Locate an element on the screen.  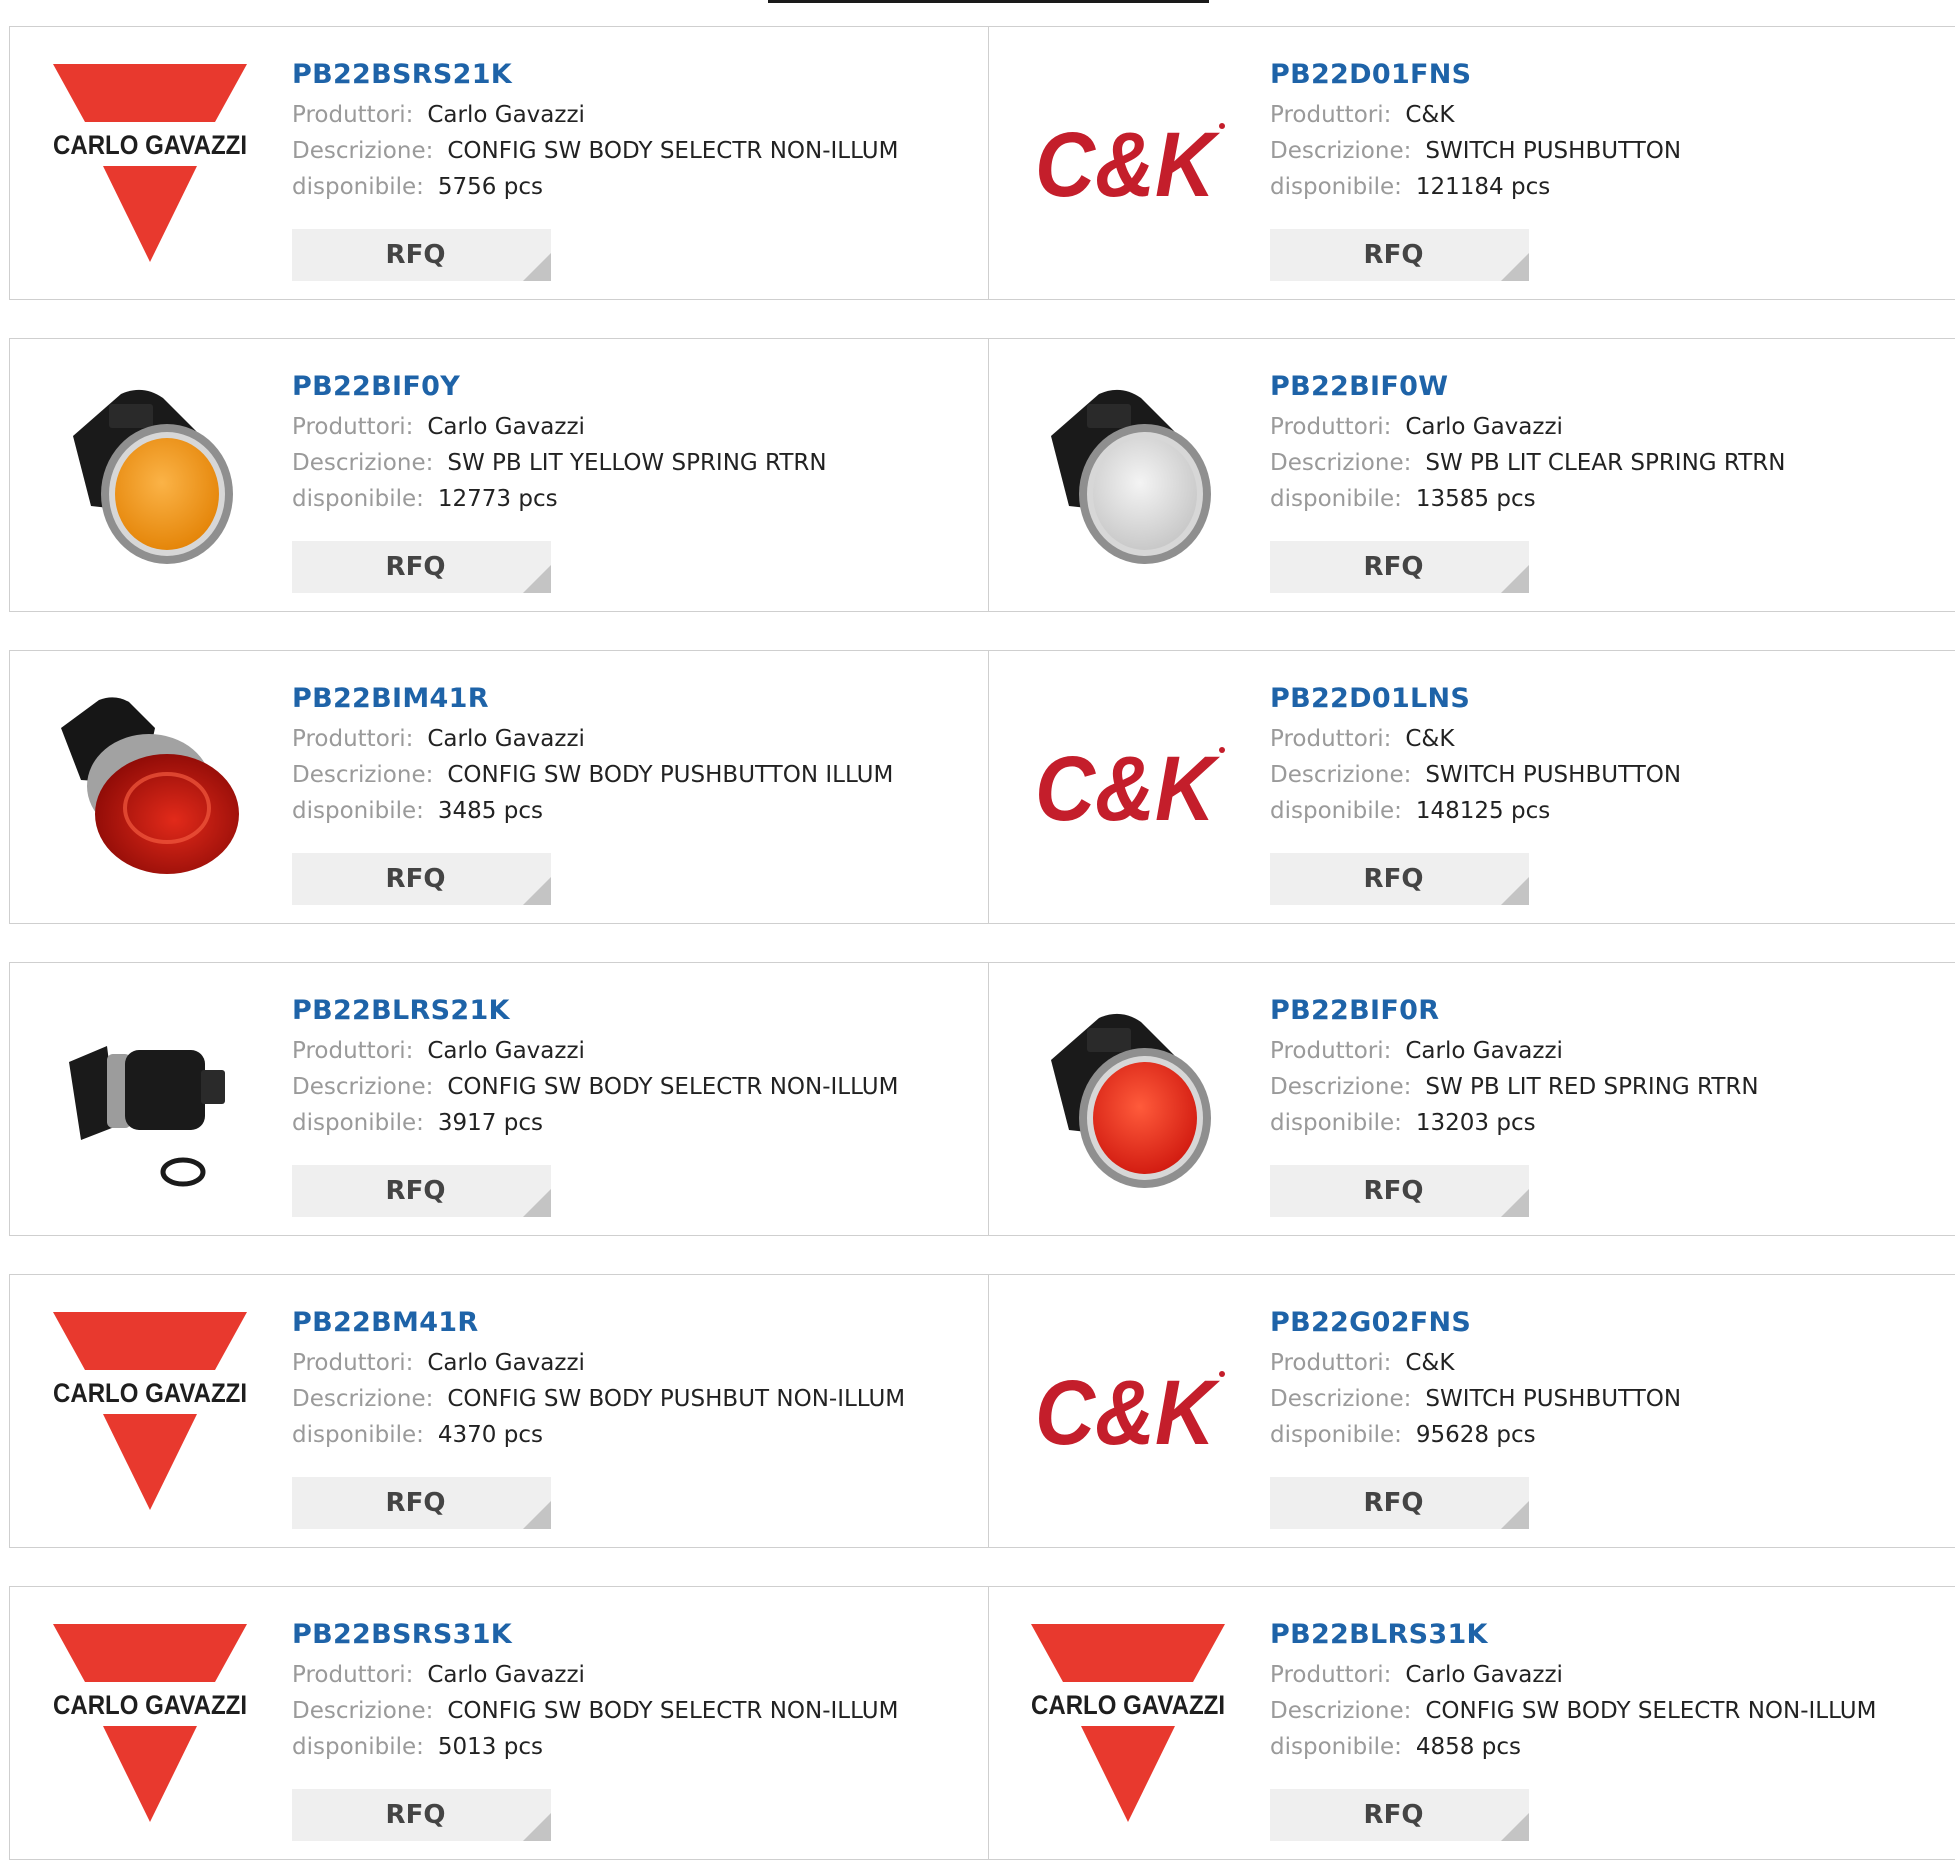
availability-line: disponibile: 12773 pcs is located at coordinates (559, 499).